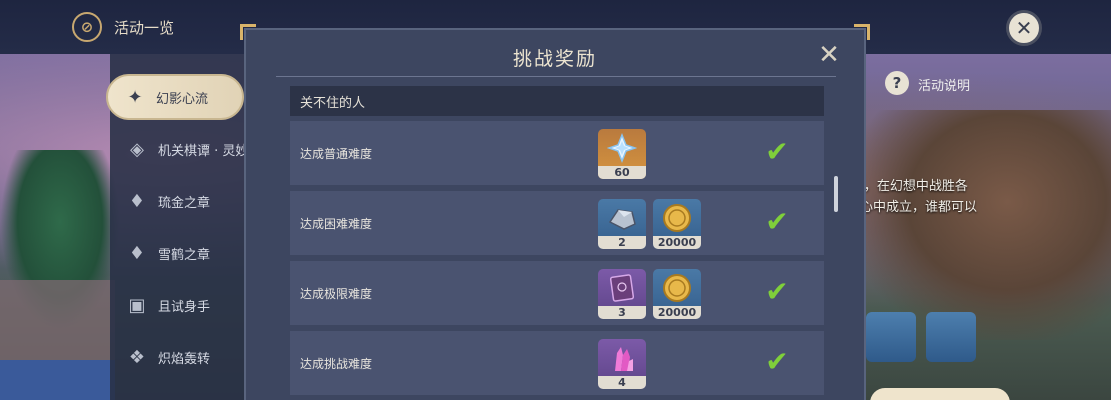 This screenshot has width=1111, height=400. Describe the element at coordinates (622, 218) in the screenshot. I see `ore-icon` at that location.